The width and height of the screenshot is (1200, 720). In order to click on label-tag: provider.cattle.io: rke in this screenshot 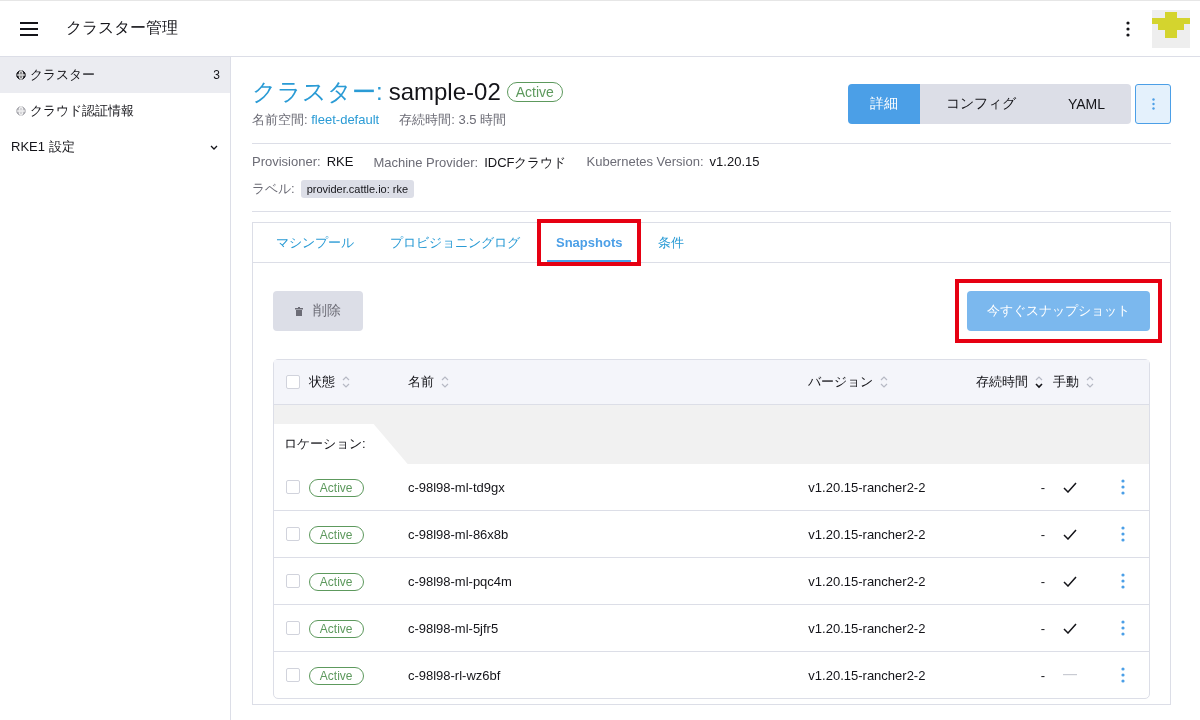, I will do `click(357, 189)`.